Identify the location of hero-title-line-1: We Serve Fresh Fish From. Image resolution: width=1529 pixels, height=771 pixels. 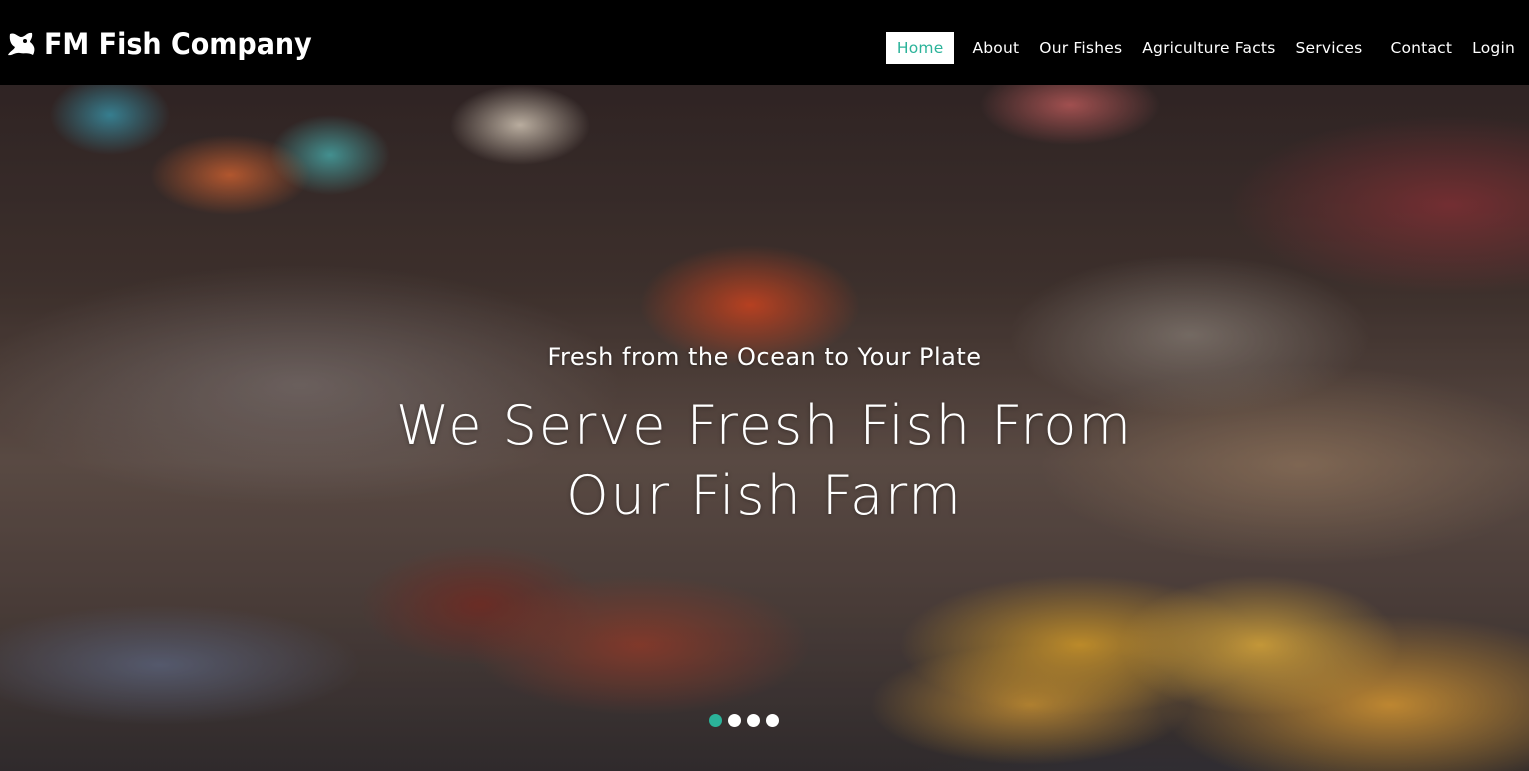
(764, 425).